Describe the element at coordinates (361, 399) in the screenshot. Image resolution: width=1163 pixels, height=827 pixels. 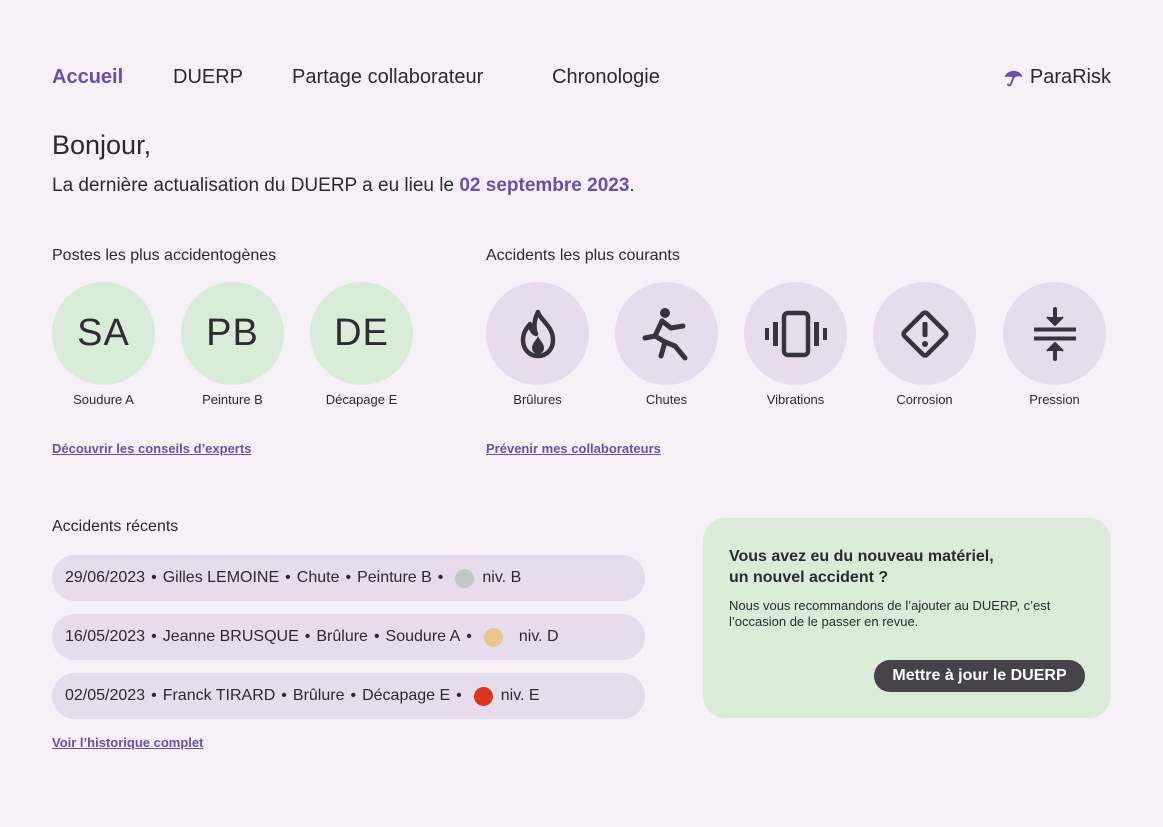
I see `post-label: Décapage E` at that location.